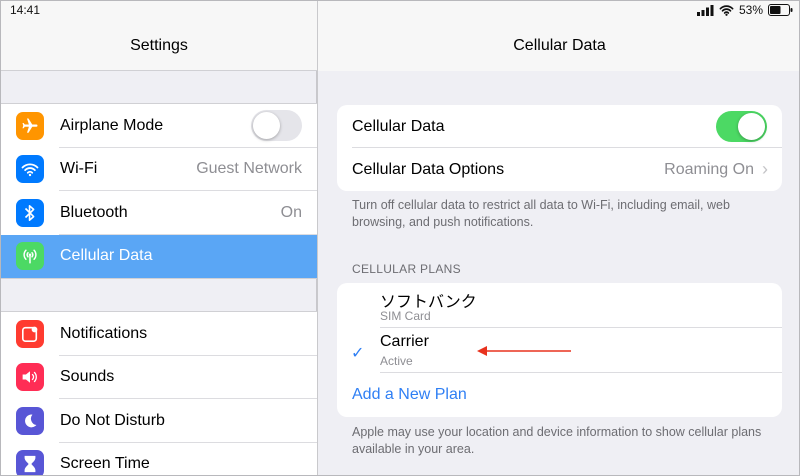 This screenshot has width=800, height=476. Describe the element at coordinates (159, 459) in the screenshot. I see `sidebar-item-screen-time: Screen Time` at that location.